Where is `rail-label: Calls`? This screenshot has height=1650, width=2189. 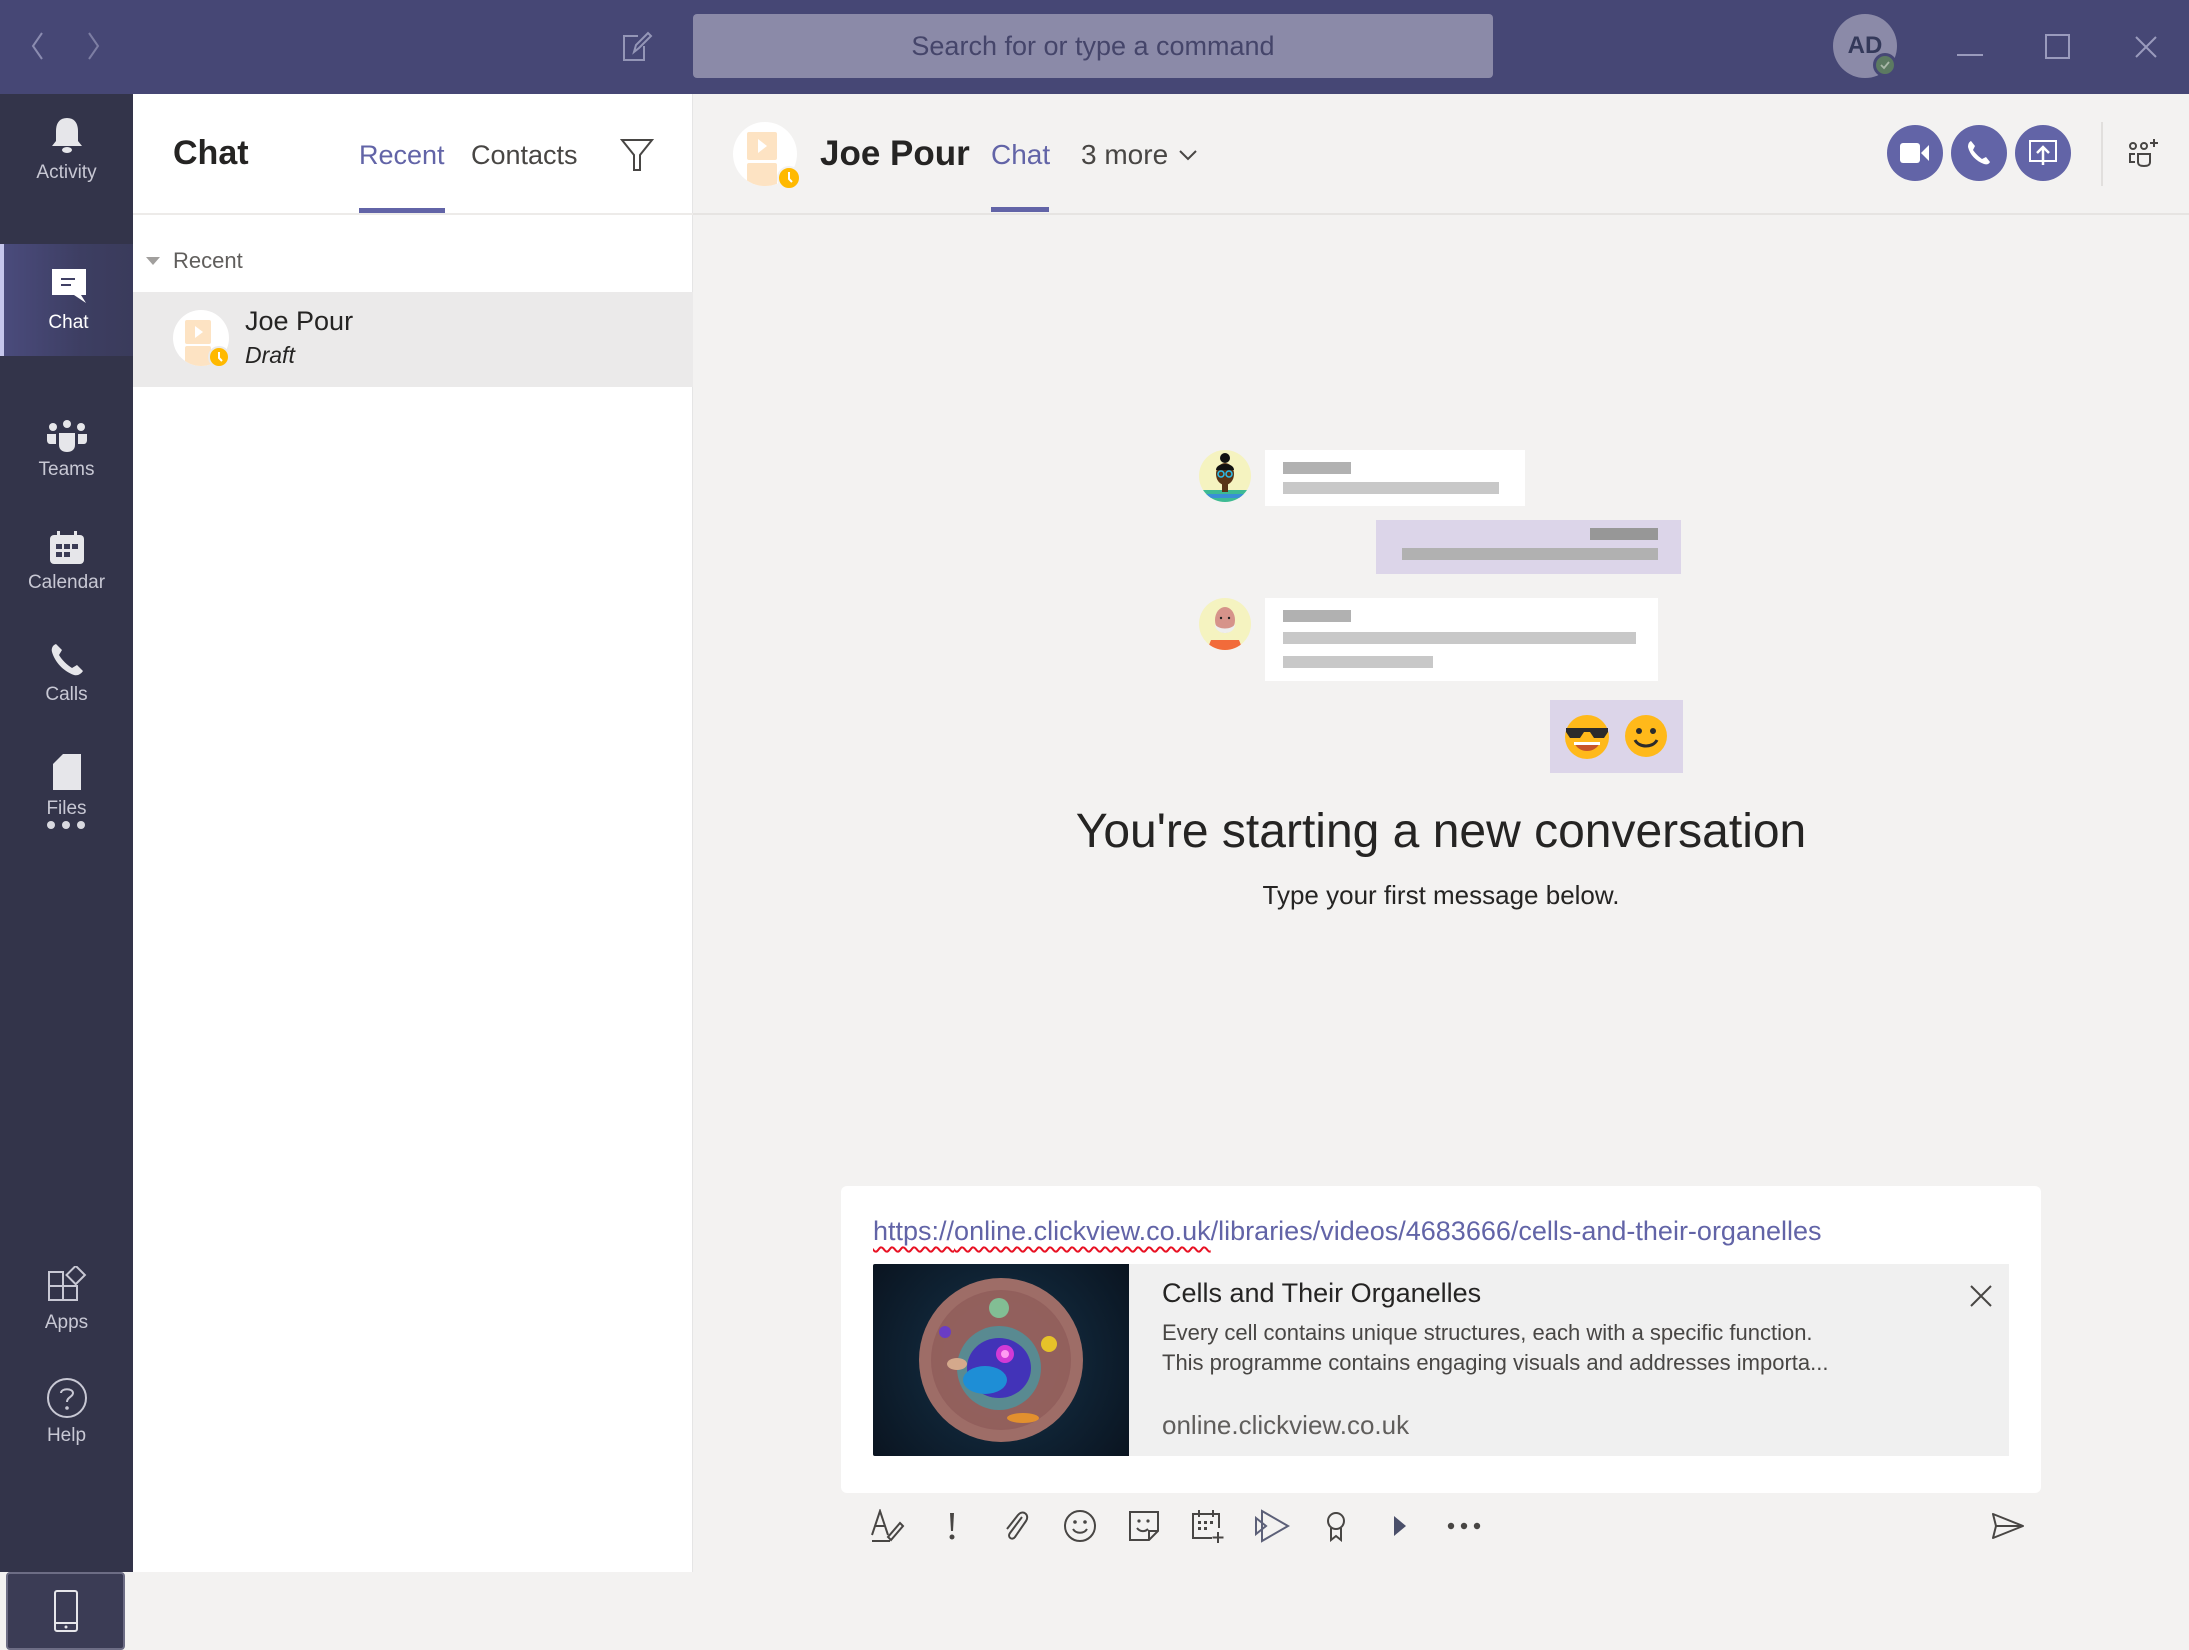 rail-label: Calls is located at coordinates (66, 694).